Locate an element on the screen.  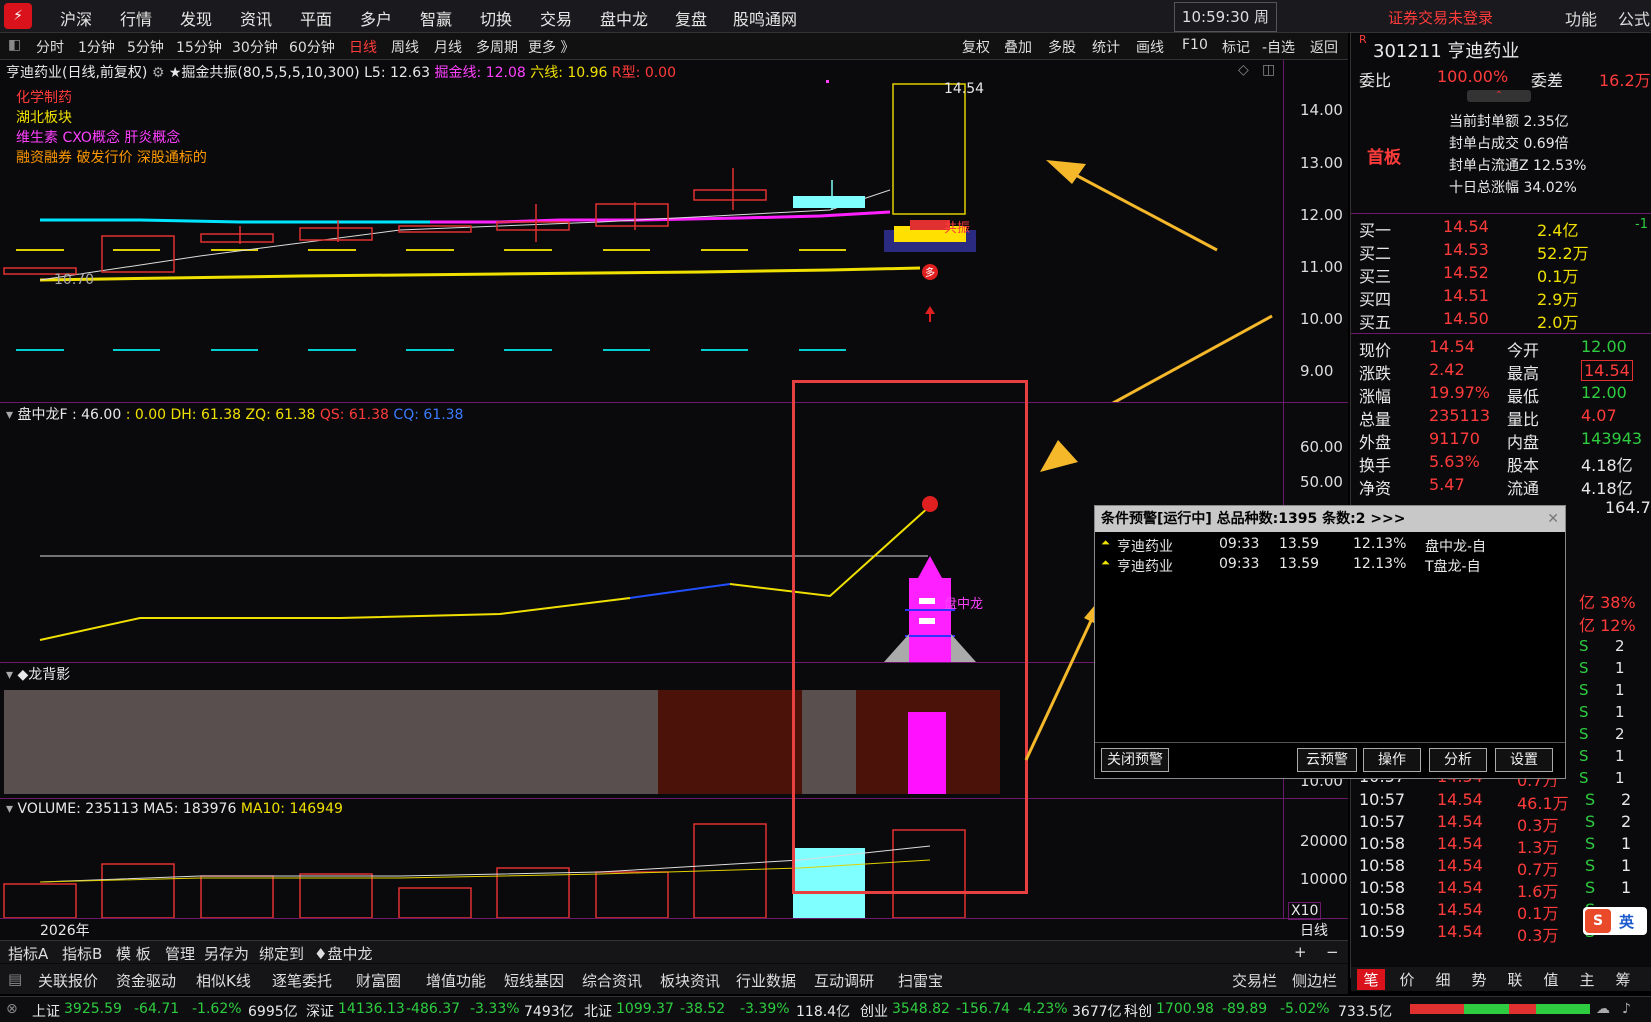
tab-save-as: 另存为 is located at coordinates (226, 953).